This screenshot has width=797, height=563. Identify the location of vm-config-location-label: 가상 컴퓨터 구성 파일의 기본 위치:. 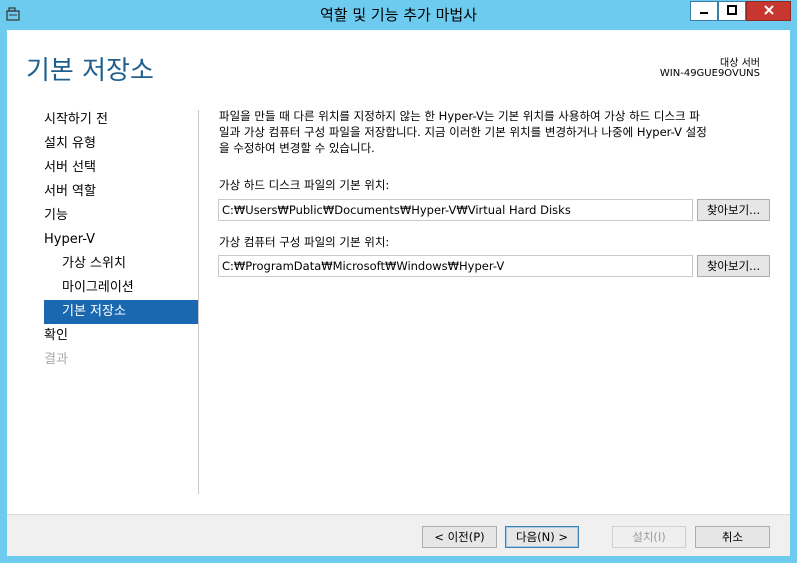
(304, 242).